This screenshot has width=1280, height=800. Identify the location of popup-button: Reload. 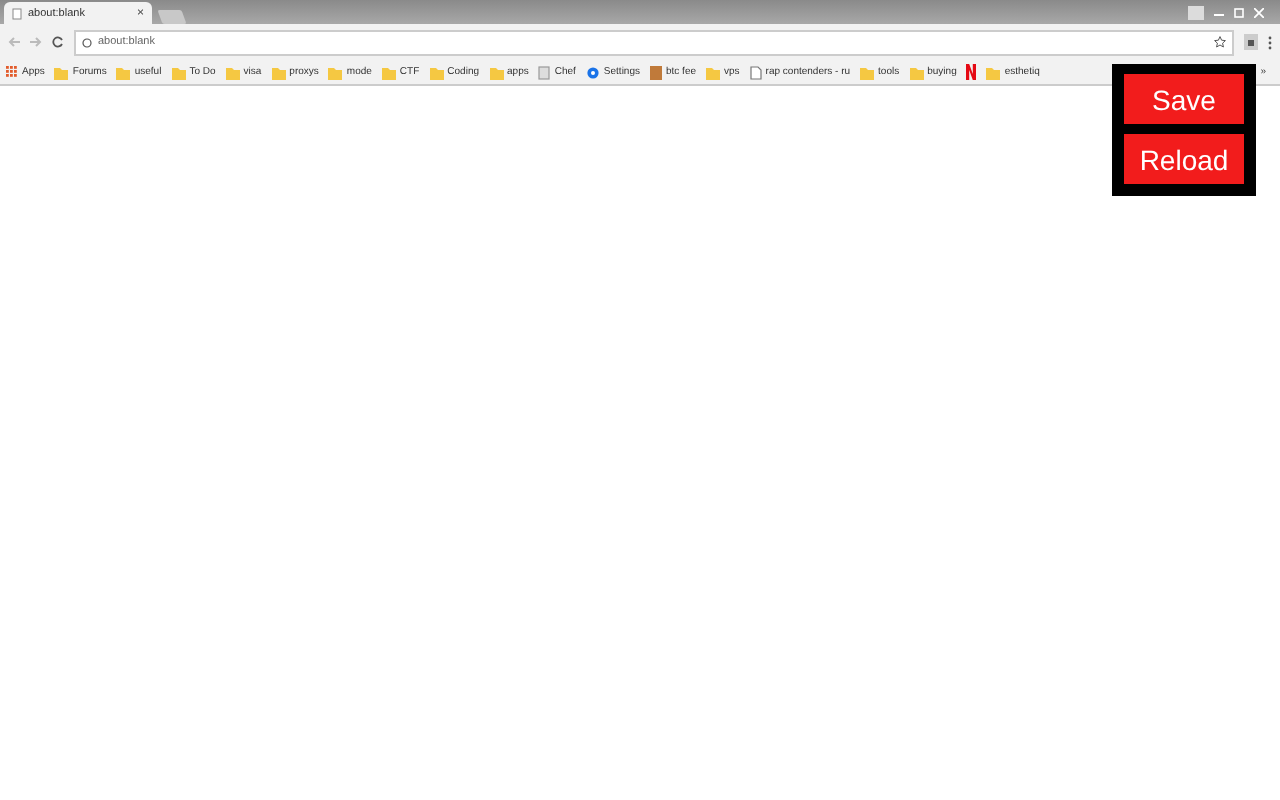
(1184, 159).